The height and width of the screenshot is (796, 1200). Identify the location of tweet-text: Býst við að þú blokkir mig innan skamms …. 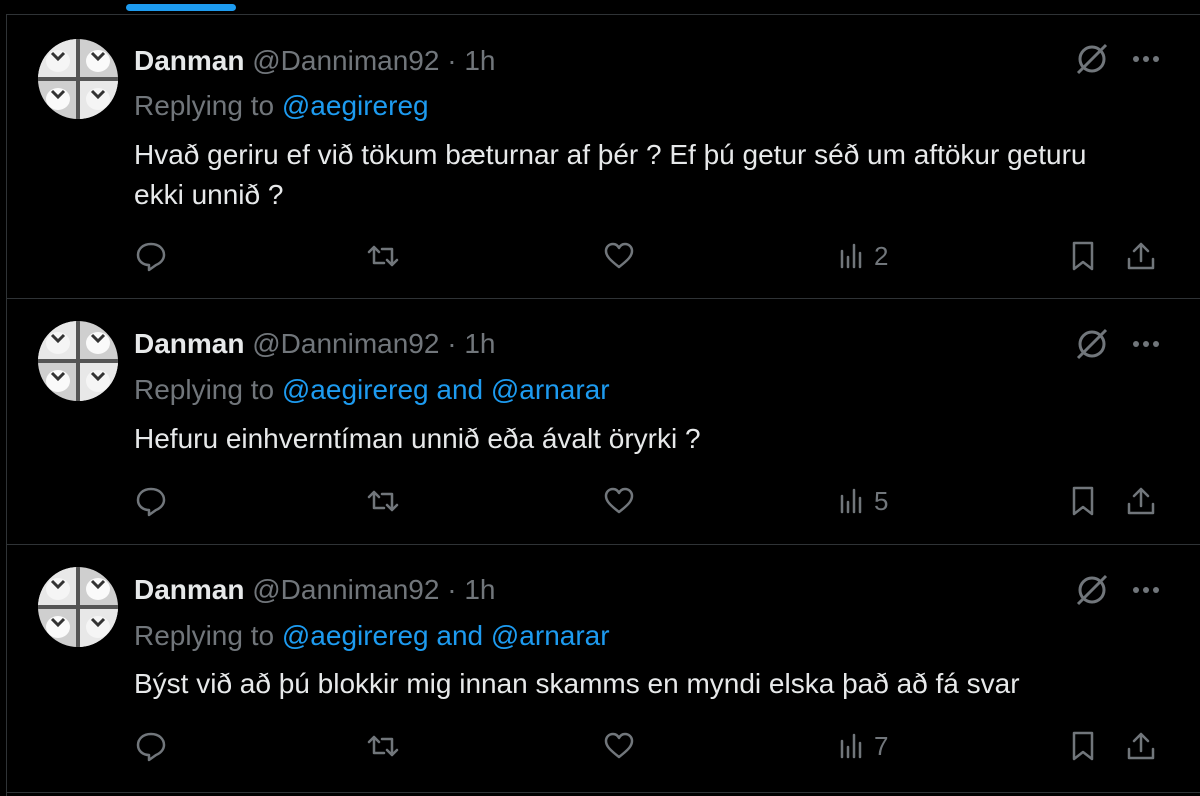
(577, 683).